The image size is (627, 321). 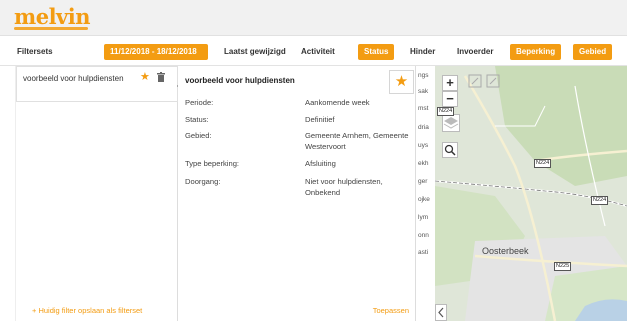 I want to click on search-icon, so click(x=450, y=150).